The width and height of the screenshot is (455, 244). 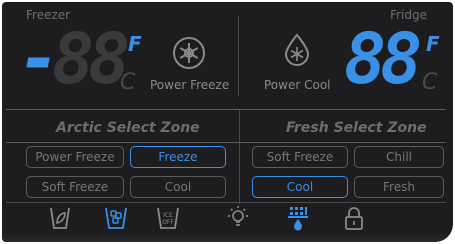 I want to click on snowflake-icon, so click(x=189, y=53).